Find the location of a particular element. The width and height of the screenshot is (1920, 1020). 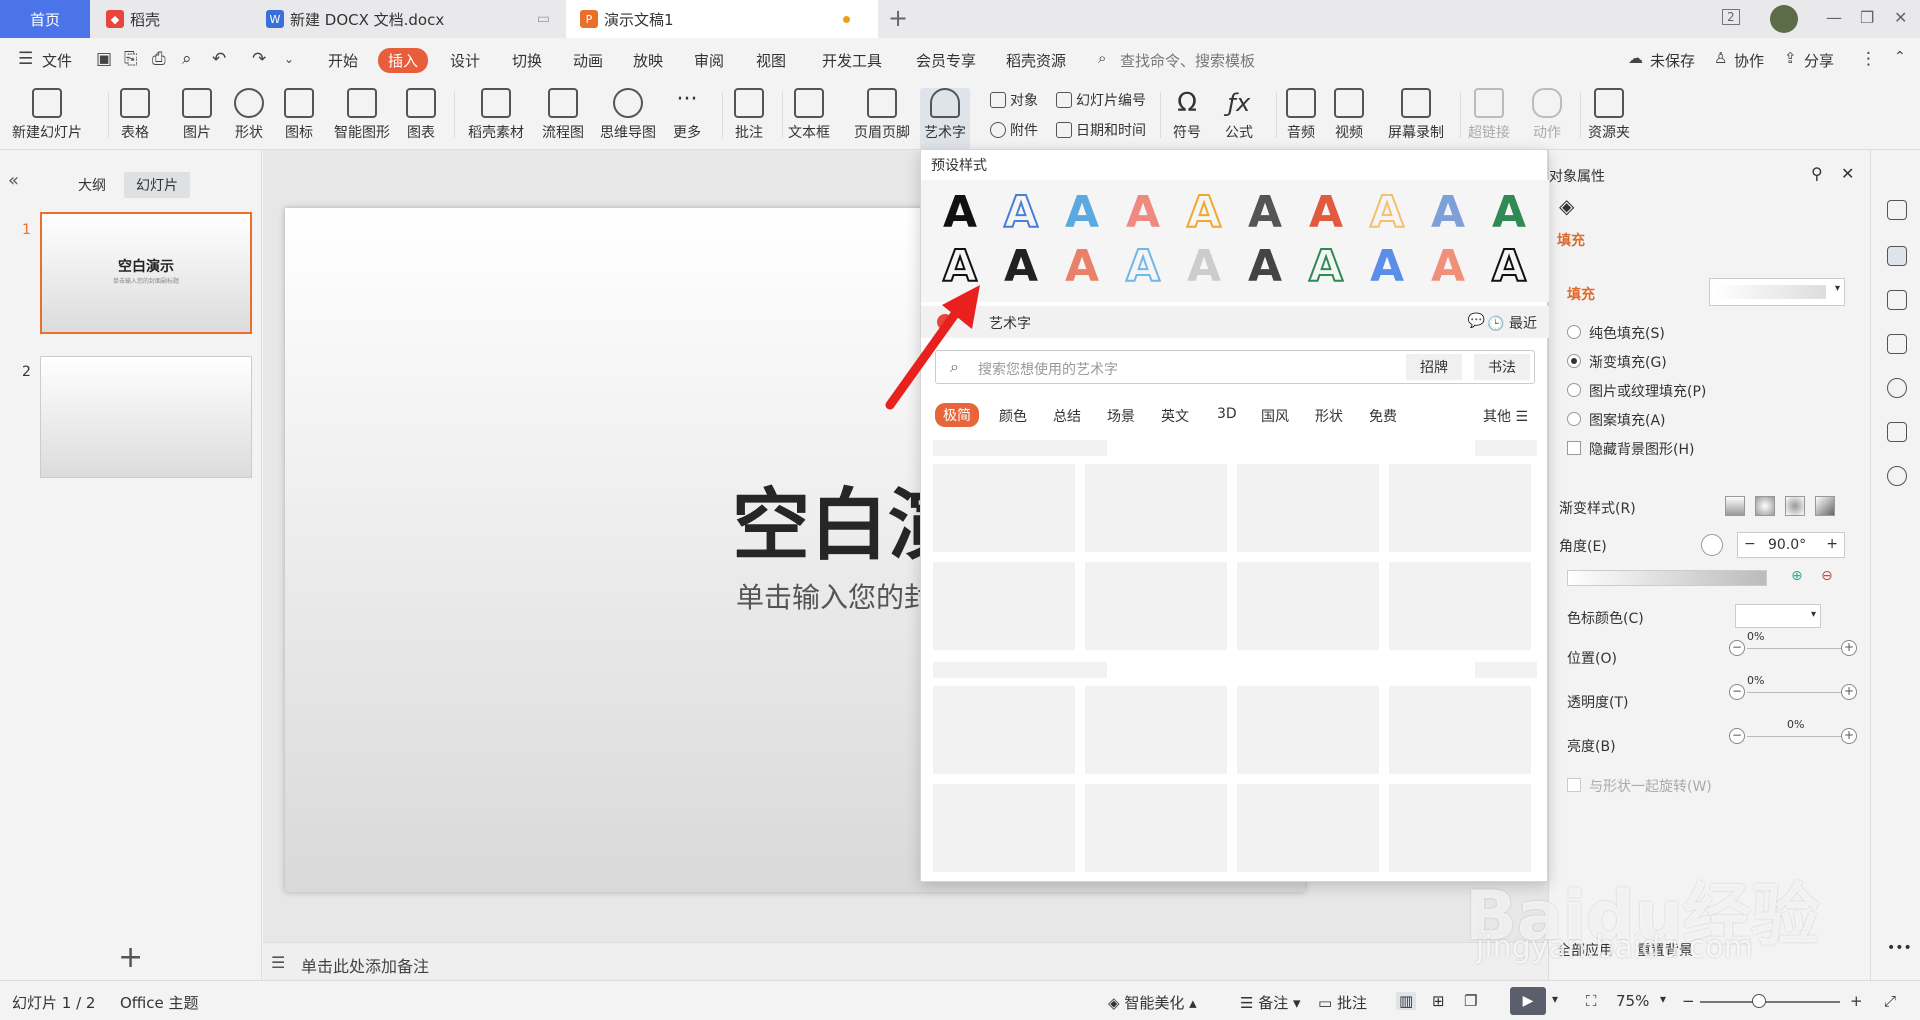

close-panel-icon: ✕ is located at coordinates (1847, 173).